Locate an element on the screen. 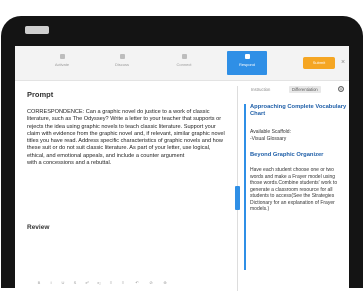  tab-instruction: Instruction is located at coordinates (260, 89).